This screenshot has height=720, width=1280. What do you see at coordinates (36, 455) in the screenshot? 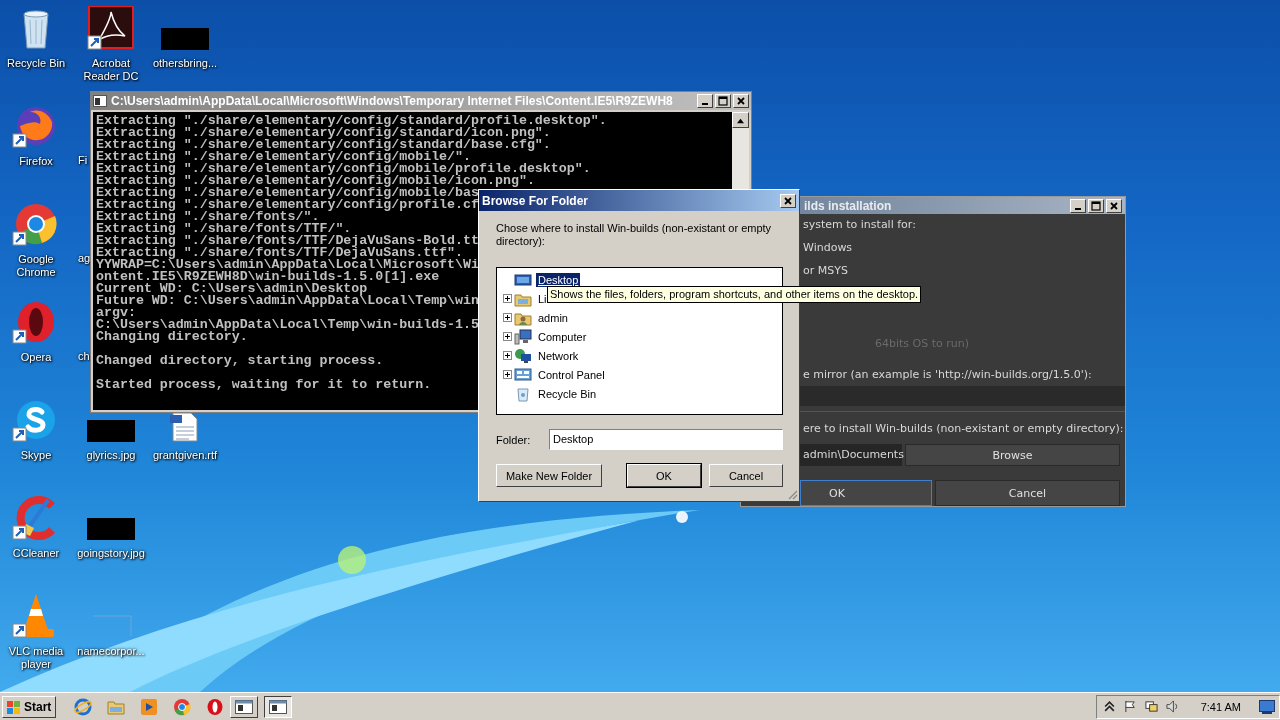
I see `icon-label: Skype` at bounding box center [36, 455].